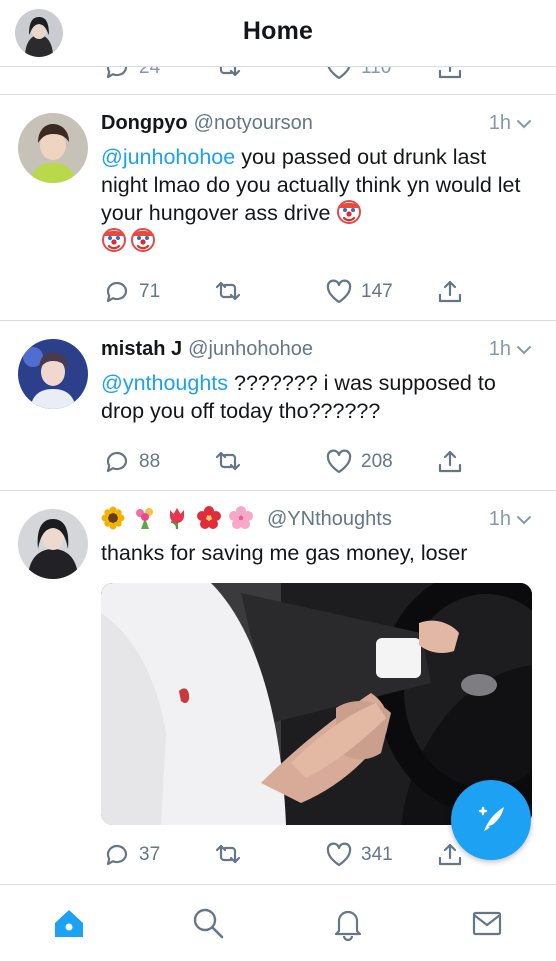 This screenshot has width=556, height=961. What do you see at coordinates (359, 855) in the screenshot?
I see `like-button: 341` at bounding box center [359, 855].